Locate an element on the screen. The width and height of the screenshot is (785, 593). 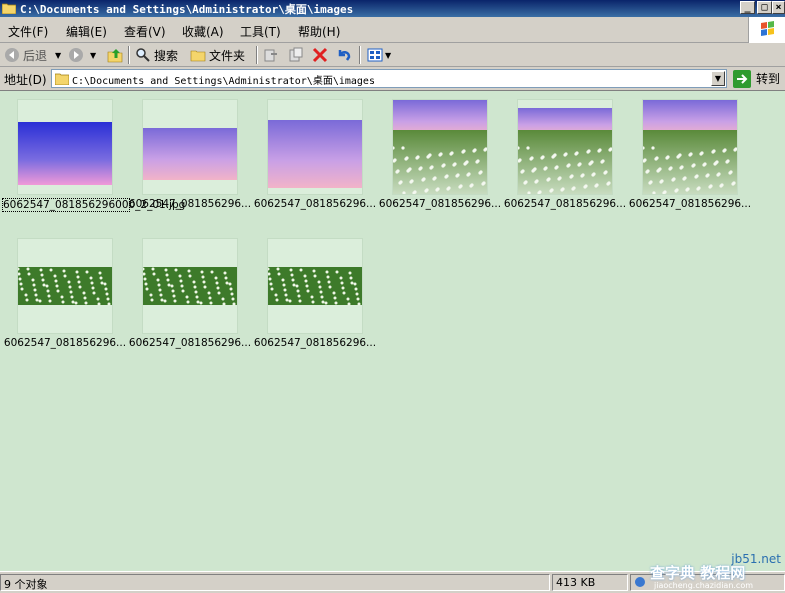
computer-icon is located at coordinates (640, 582).